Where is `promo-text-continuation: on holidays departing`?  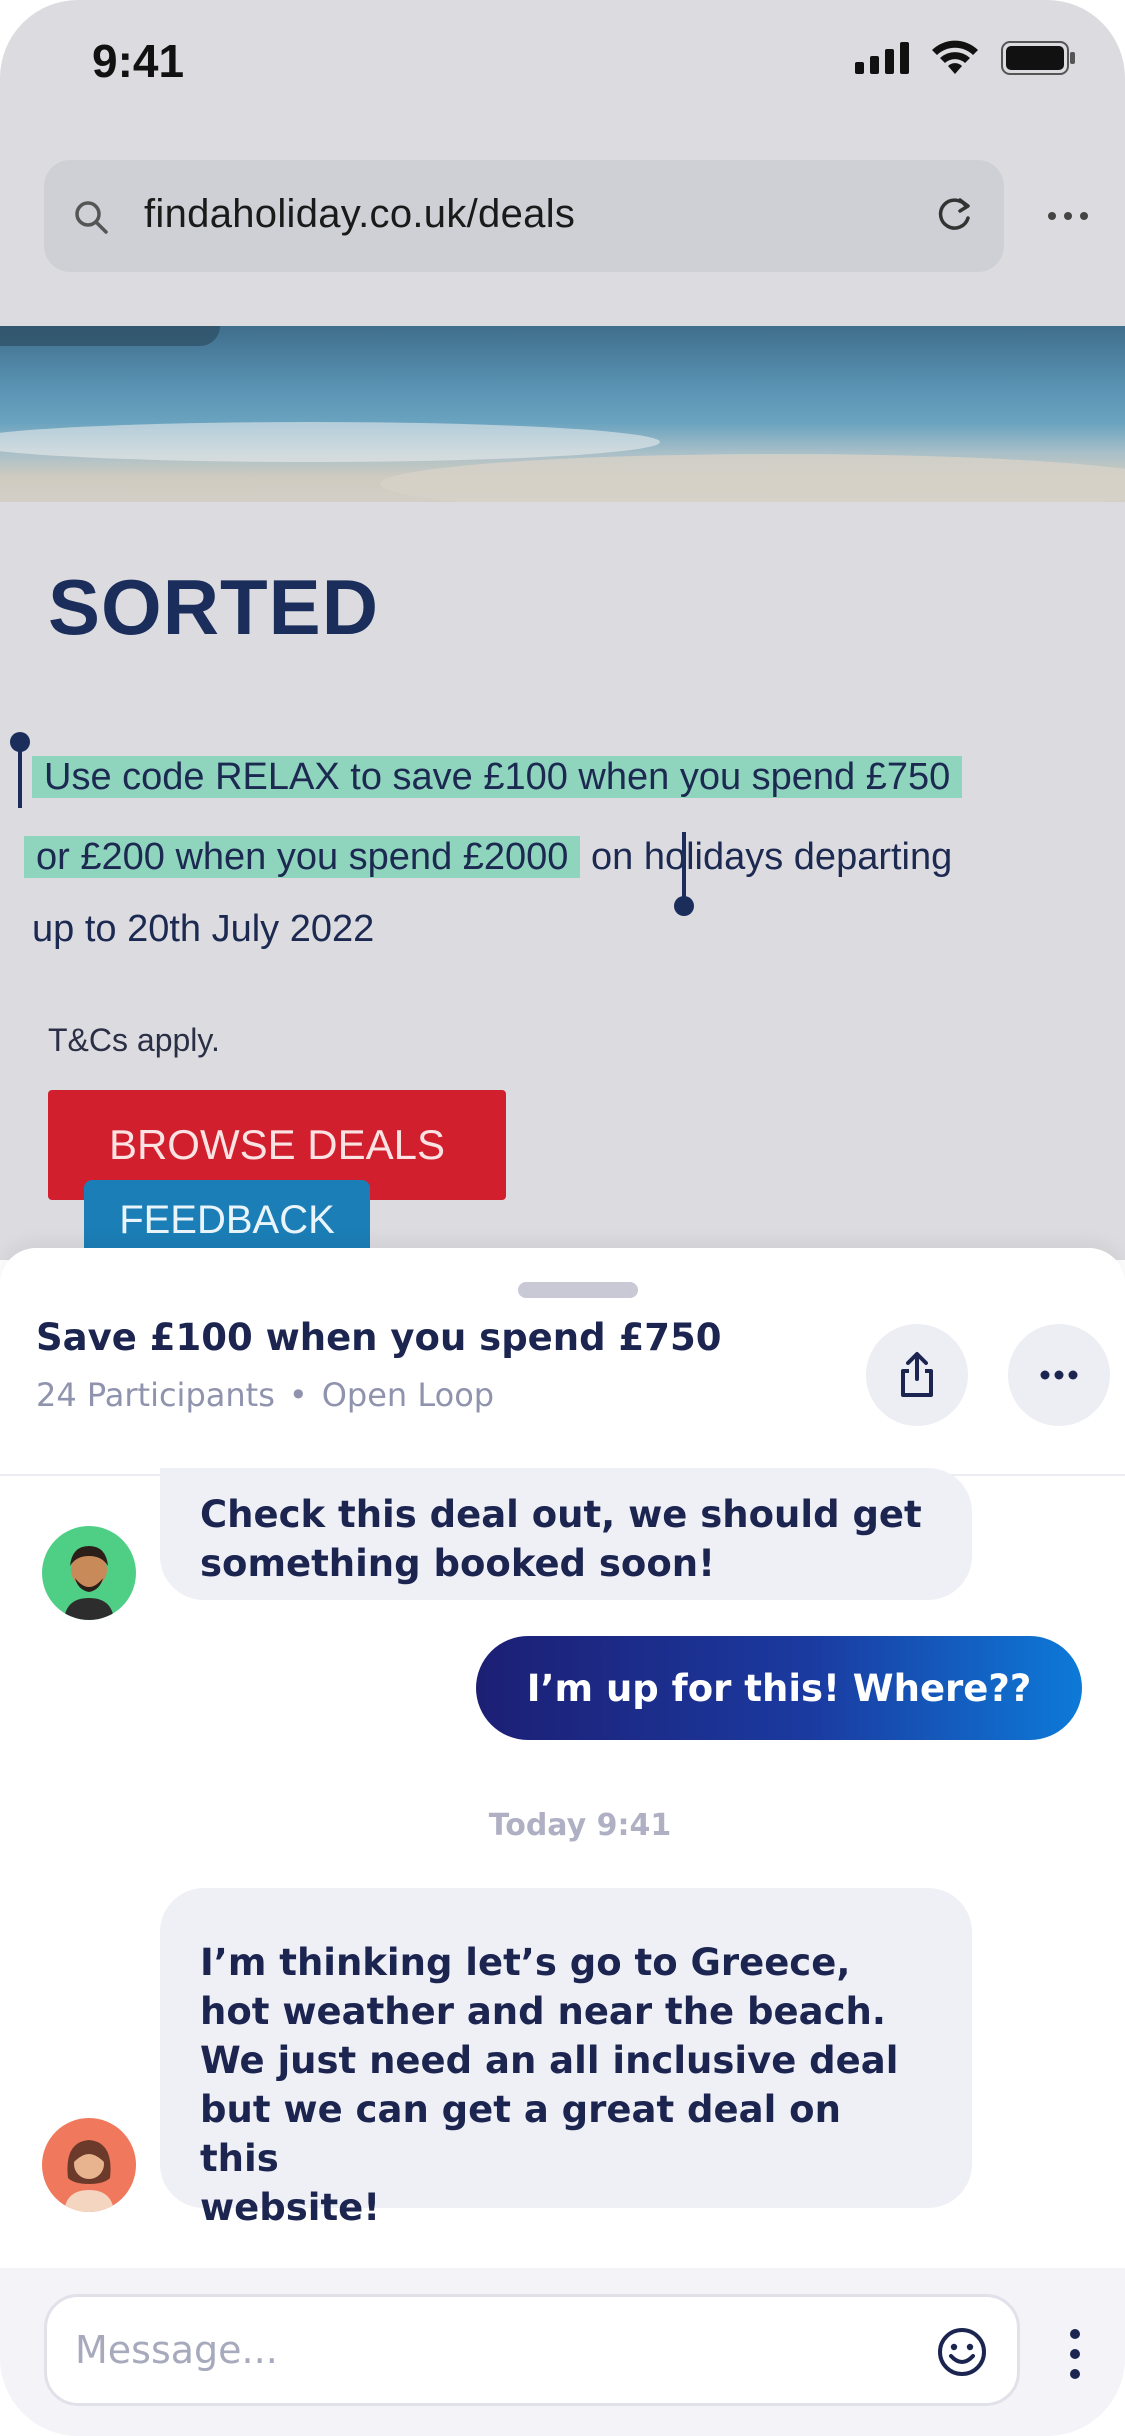
promo-text-continuation: on holidays departing is located at coordinates (772, 857).